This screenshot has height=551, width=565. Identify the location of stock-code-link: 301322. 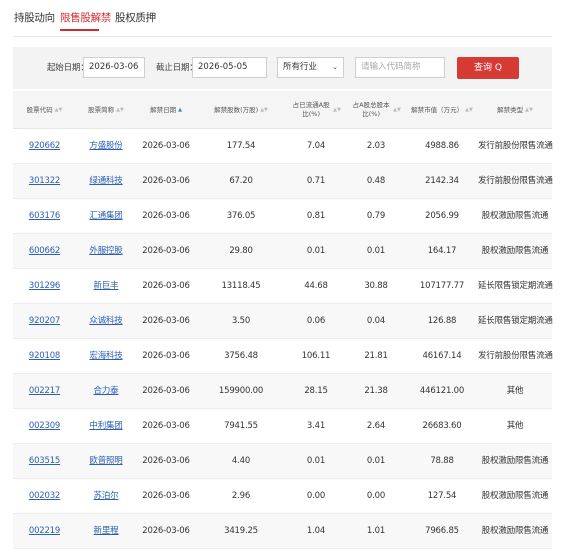
(44, 181).